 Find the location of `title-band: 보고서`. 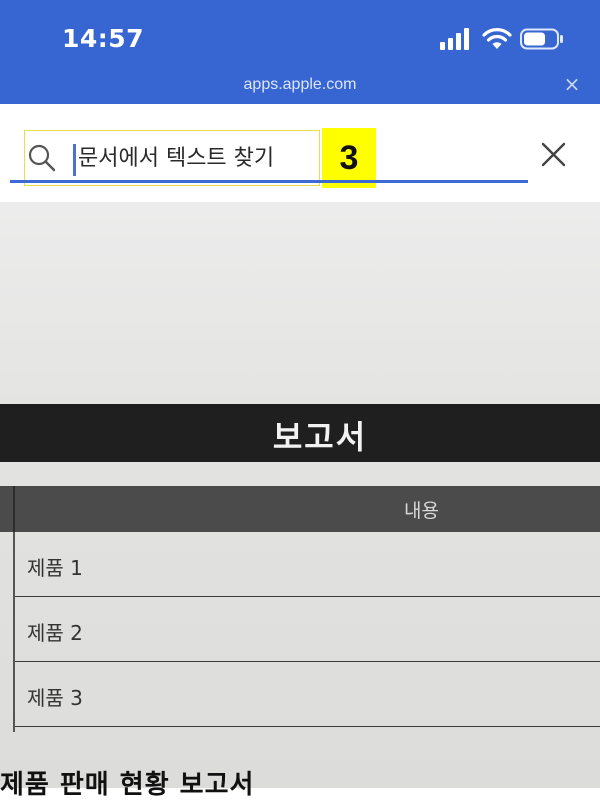

title-band: 보고서 is located at coordinates (300, 433).